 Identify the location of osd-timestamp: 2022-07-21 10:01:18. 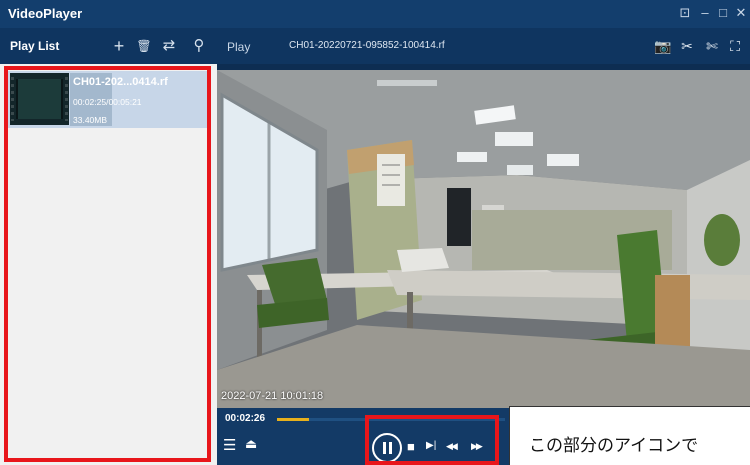
(272, 396).